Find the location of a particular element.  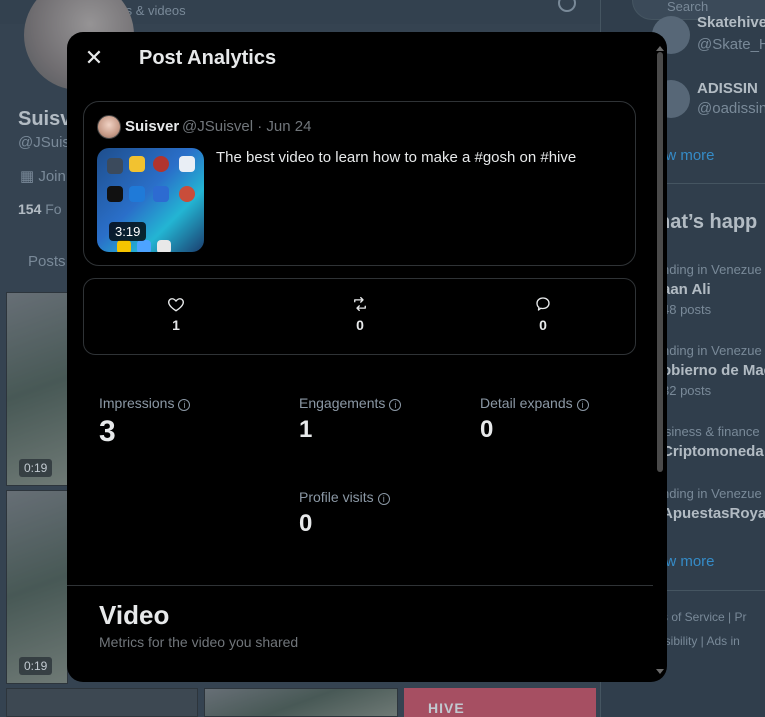

modal-title: Post Analytics is located at coordinates (208, 58).